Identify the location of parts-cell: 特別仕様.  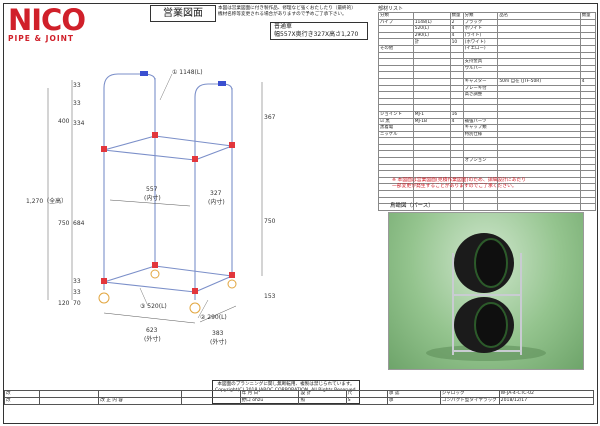
(480, 134).